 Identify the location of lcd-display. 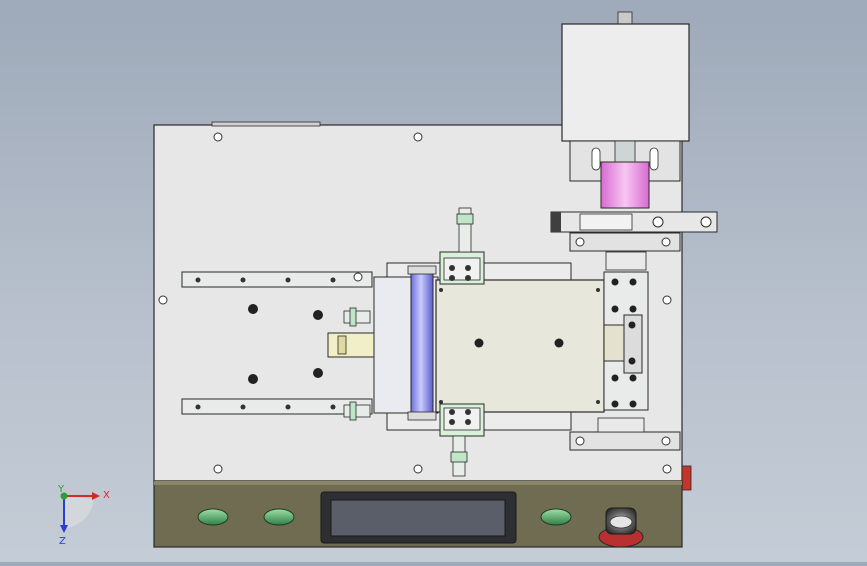
(418, 517).